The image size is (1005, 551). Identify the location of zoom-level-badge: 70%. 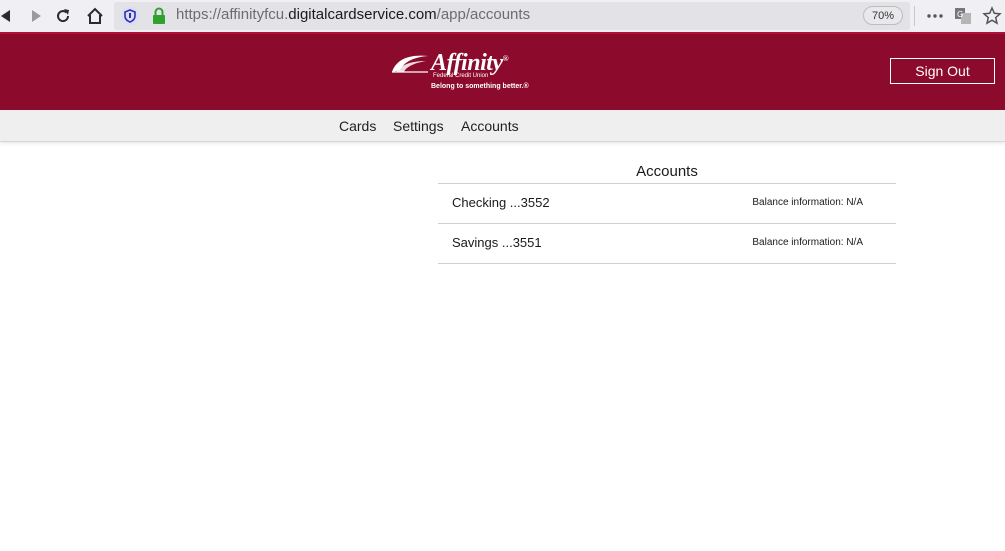
(883, 15).